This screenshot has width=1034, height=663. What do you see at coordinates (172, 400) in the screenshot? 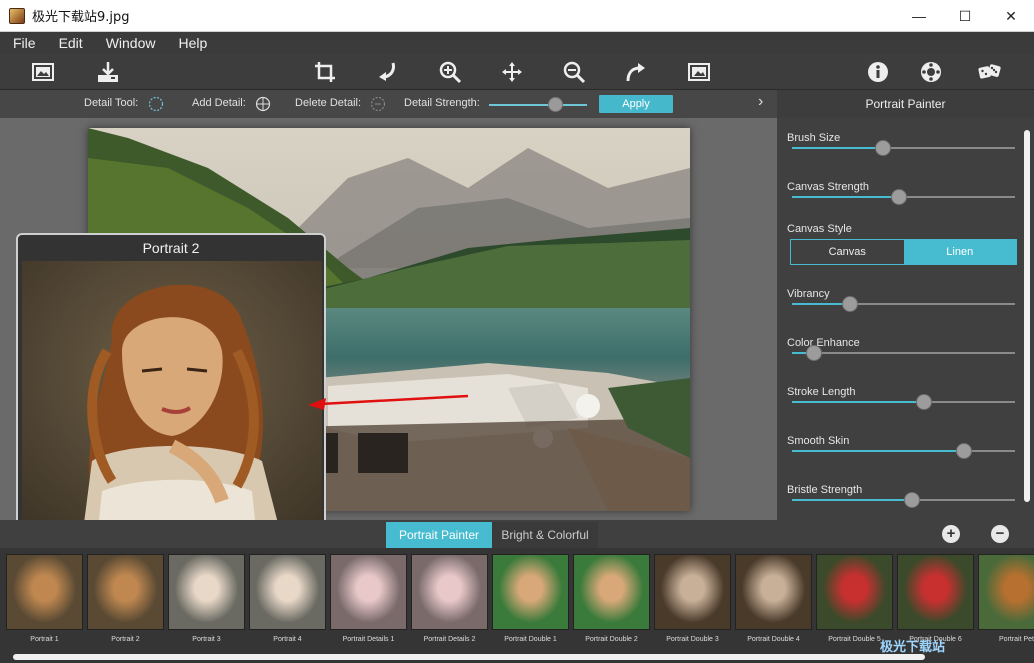
I see `portrait-painting` at bounding box center [172, 400].